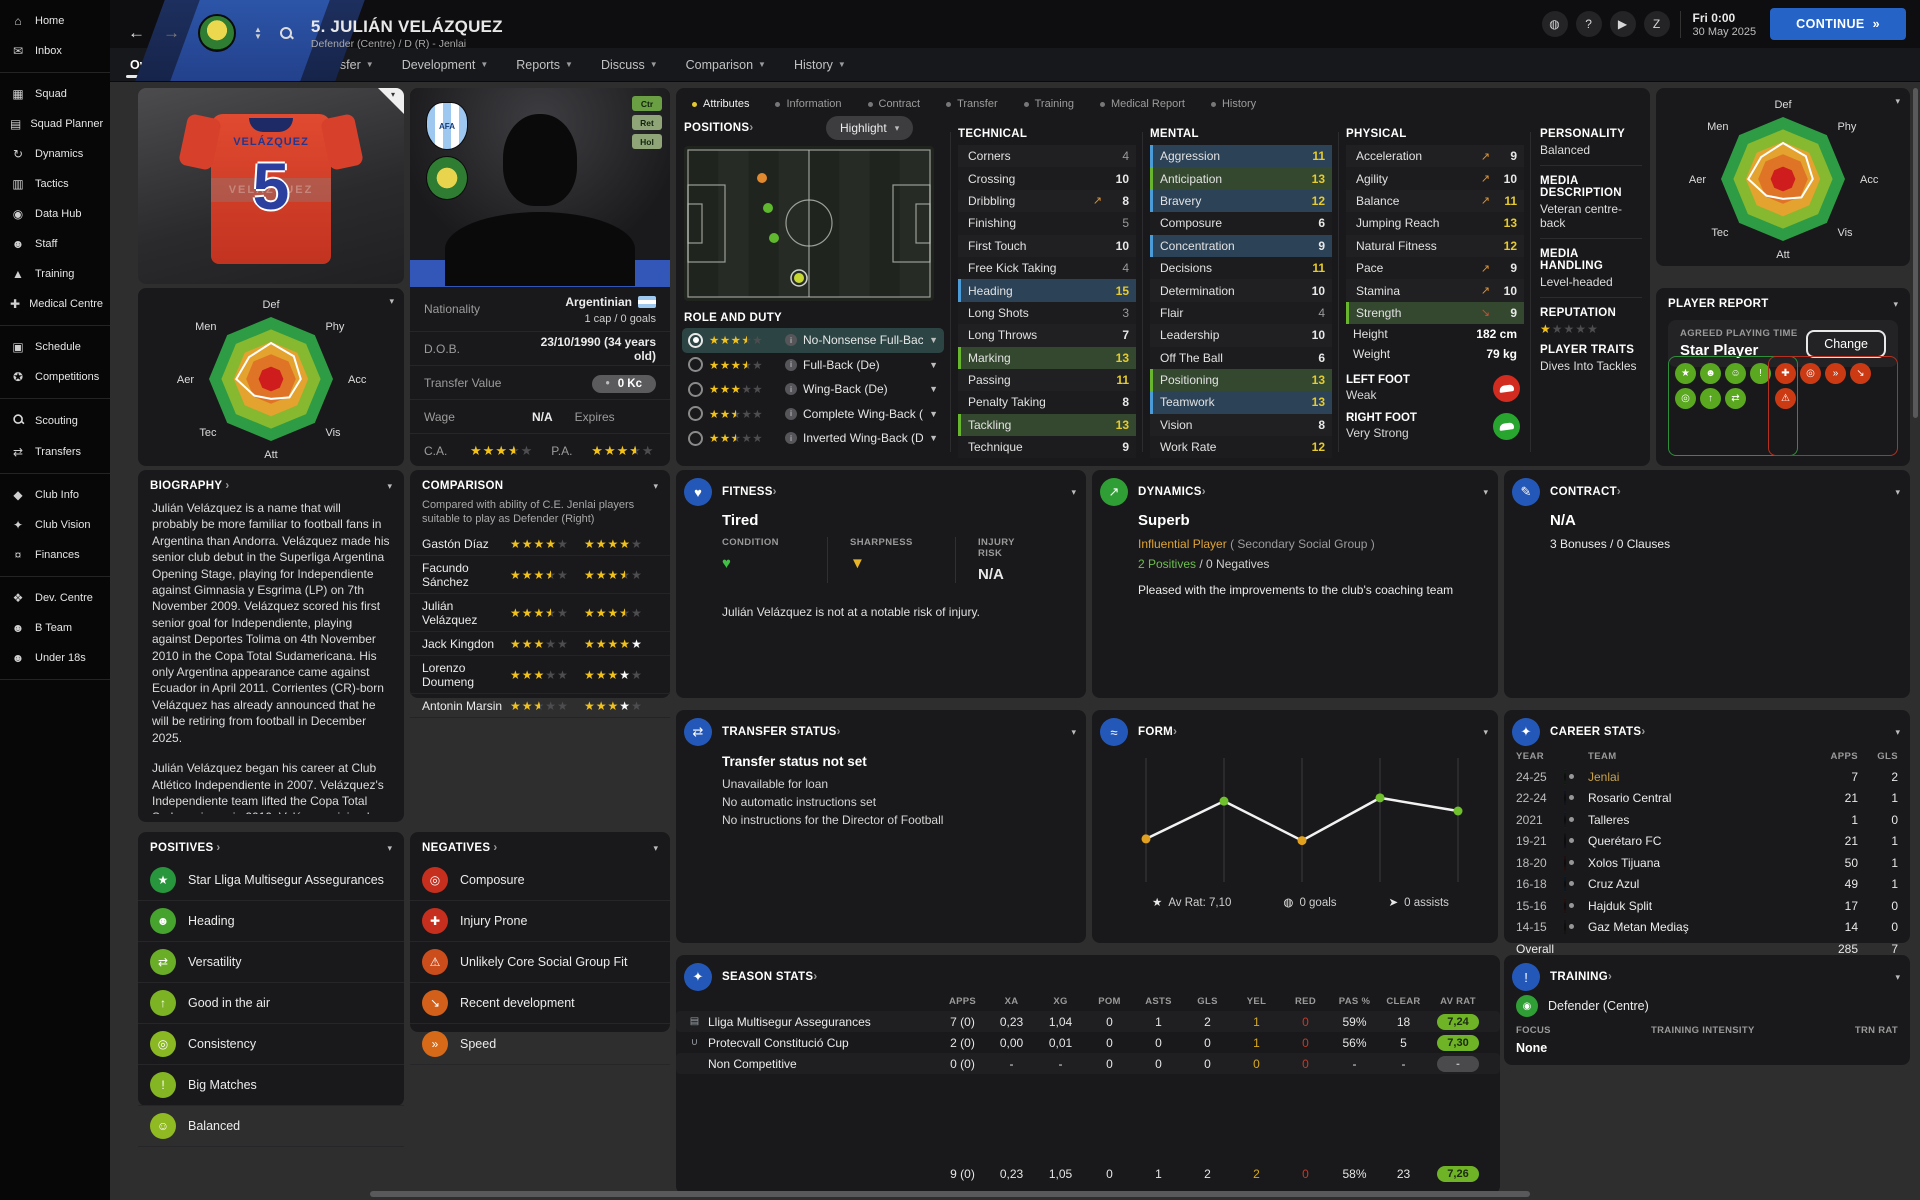 This screenshot has height=1200, width=1920. I want to click on forward-button: →, so click(171, 33).